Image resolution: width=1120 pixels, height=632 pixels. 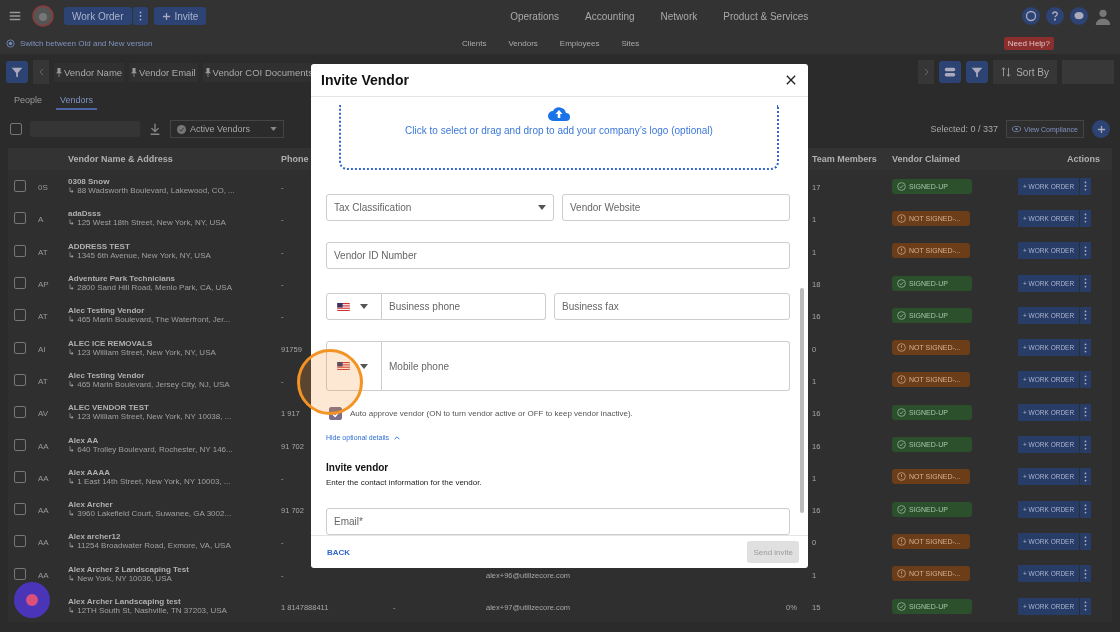 I want to click on column-header: Vendor Claimed, so click(x=955, y=159).